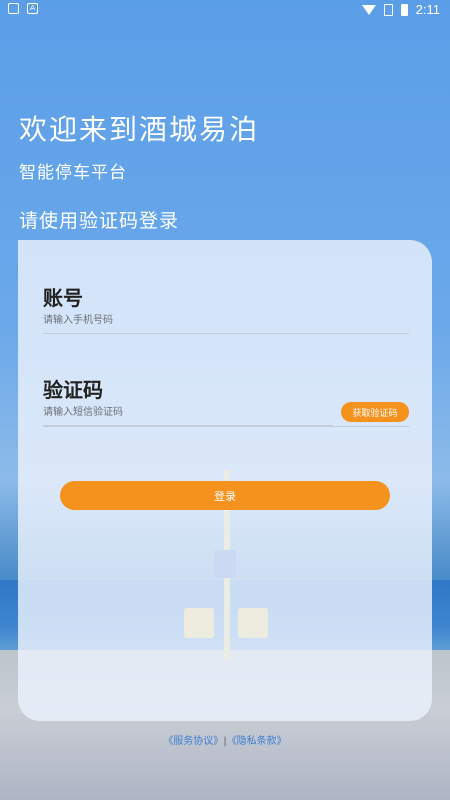  What do you see at coordinates (226, 426) in the screenshot?
I see `code-underline` at bounding box center [226, 426].